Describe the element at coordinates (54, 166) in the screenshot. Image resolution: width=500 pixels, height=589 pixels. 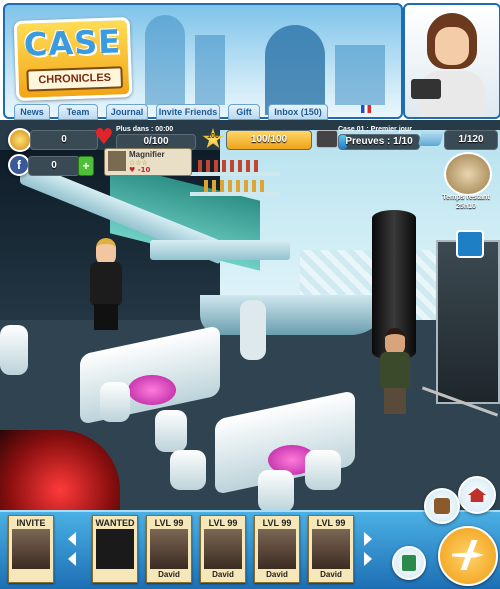
I see `cash-value: 0` at that location.